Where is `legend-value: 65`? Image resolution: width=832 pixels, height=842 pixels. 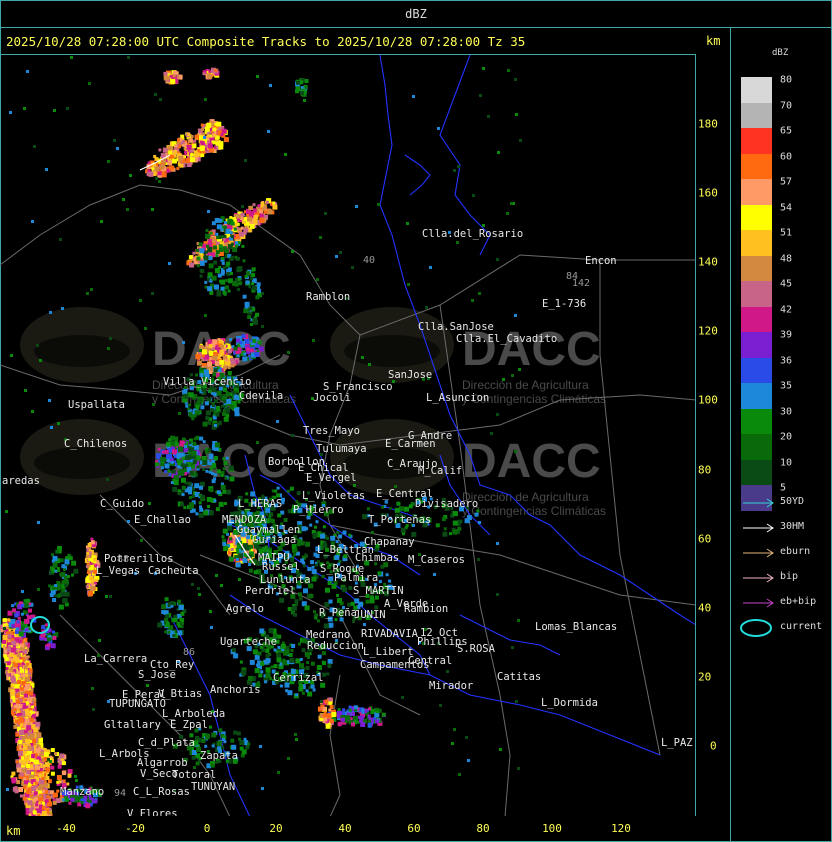 legend-value: 65 is located at coordinates (786, 131).